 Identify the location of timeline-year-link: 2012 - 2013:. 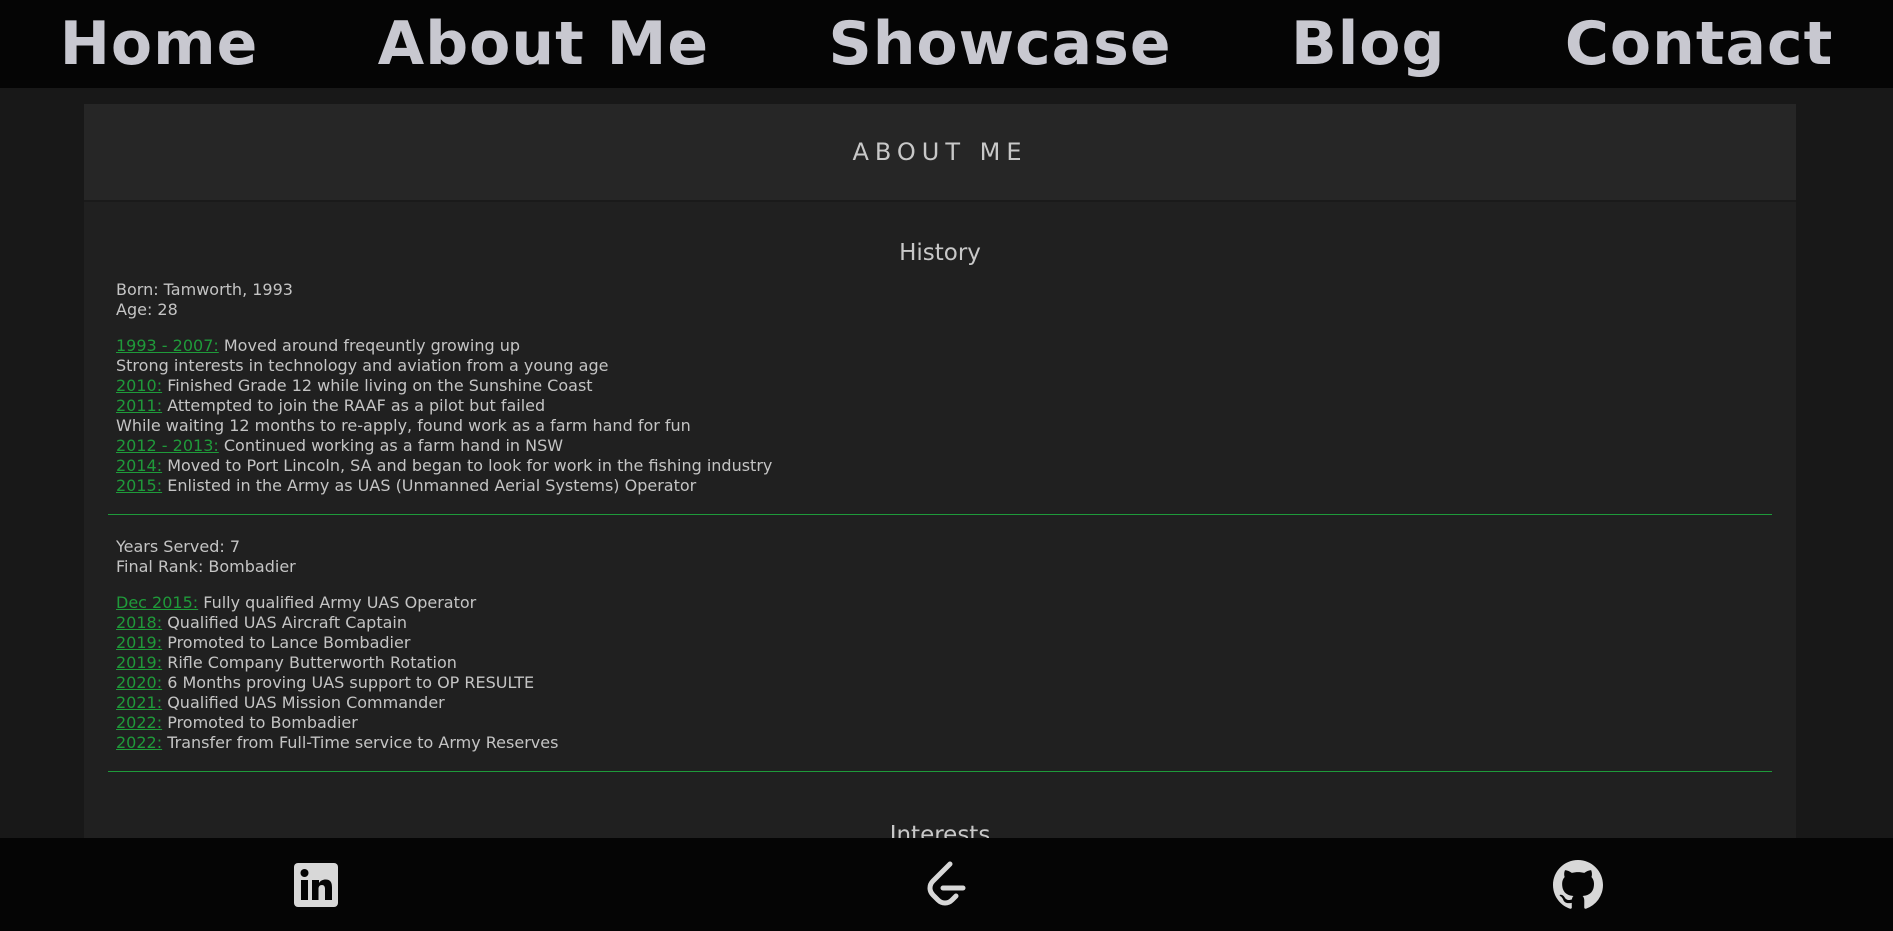
(167, 445).